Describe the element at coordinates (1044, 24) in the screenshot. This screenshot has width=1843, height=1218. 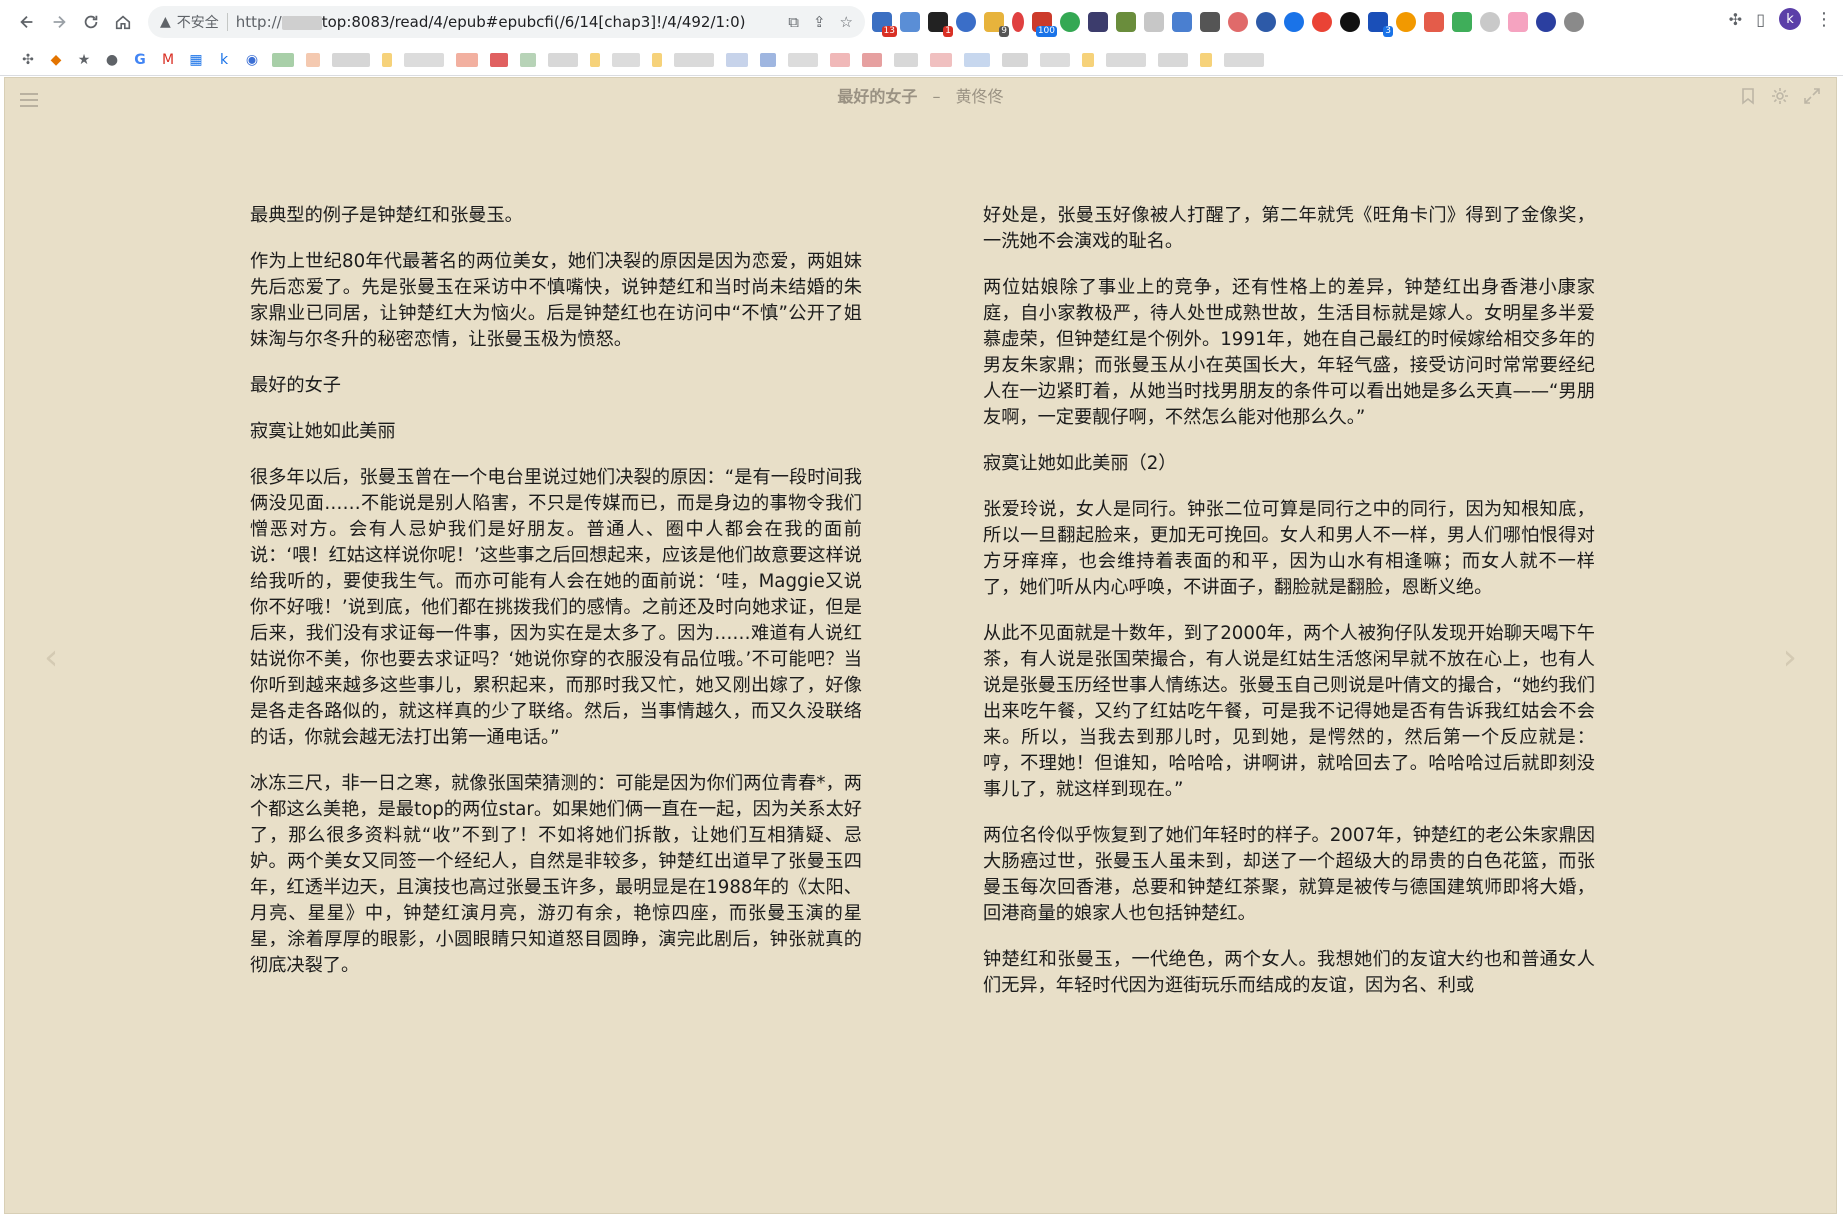
I see `extension-icon: 100` at that location.